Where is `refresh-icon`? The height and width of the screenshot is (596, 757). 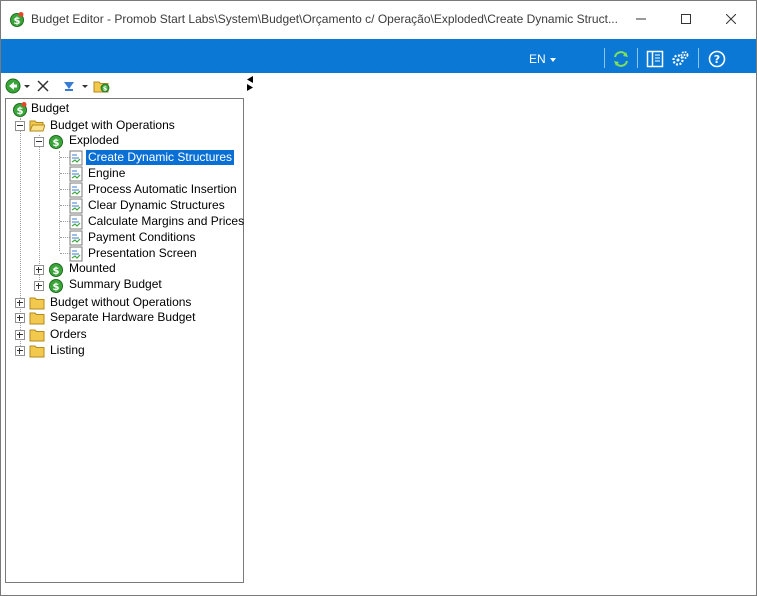
refresh-icon is located at coordinates (621, 59).